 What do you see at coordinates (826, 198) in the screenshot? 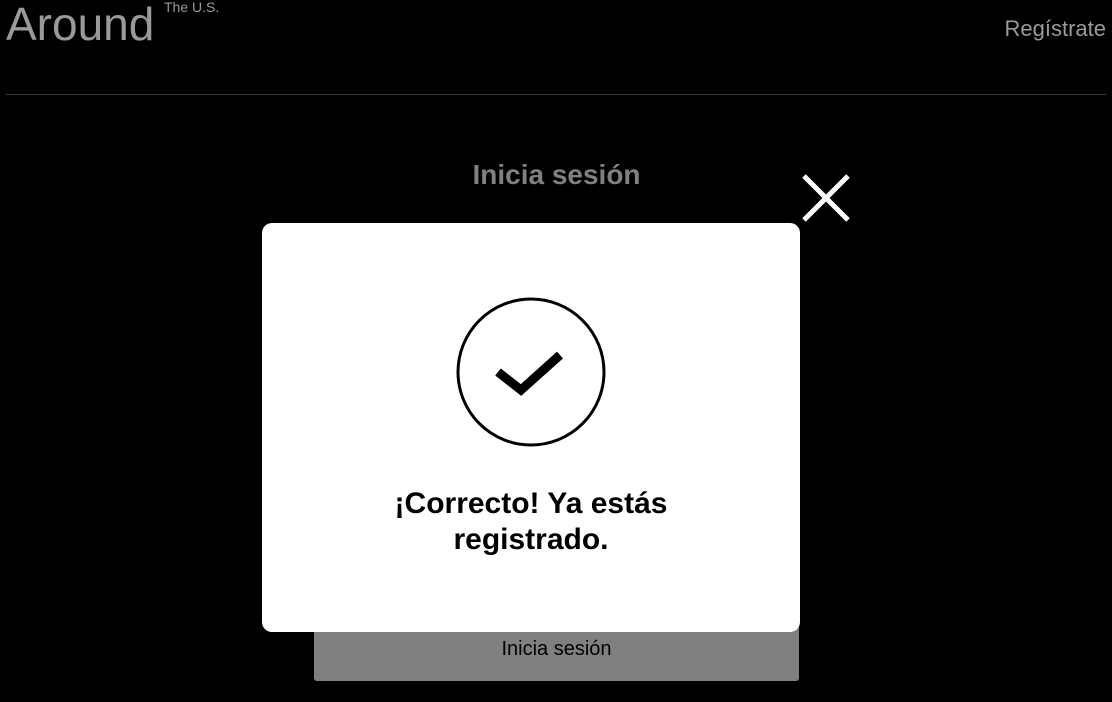
I see `close-icon` at bounding box center [826, 198].